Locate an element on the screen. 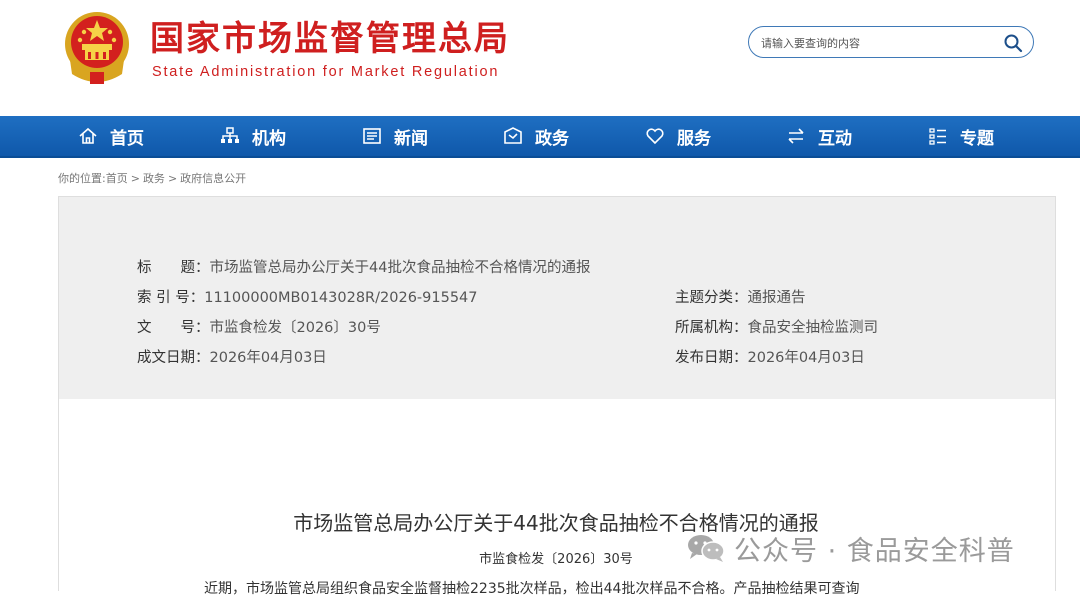 The height and width of the screenshot is (598, 1080). site-title: 国家市场监督管理总局 is located at coordinates (330, 39).